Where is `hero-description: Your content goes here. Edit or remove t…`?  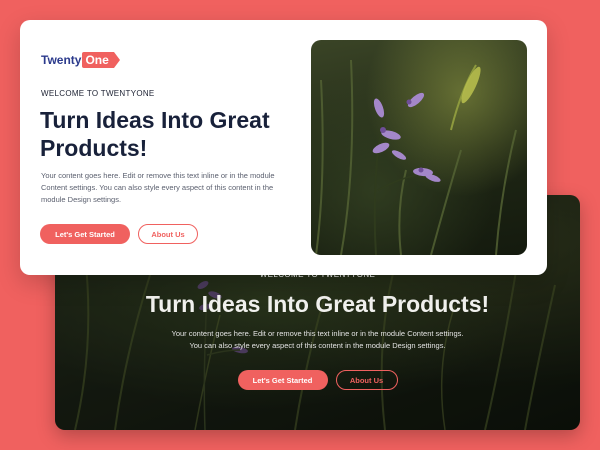 hero-description: Your content goes here. Edit or remove t… is located at coordinates (158, 187).